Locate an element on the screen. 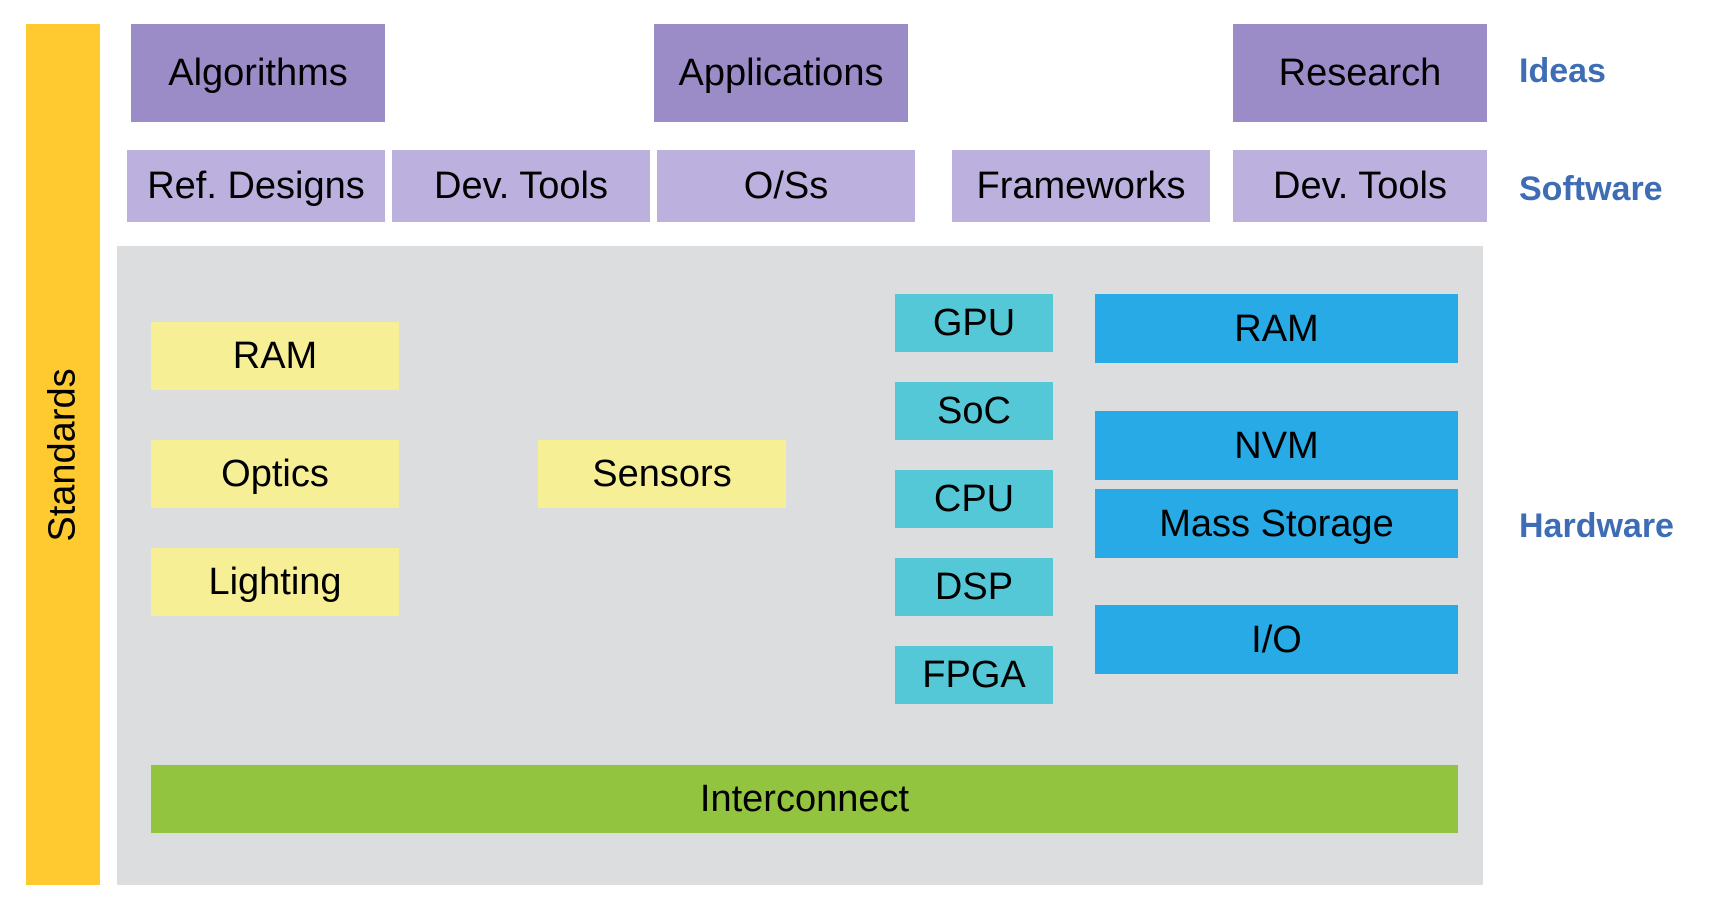 The width and height of the screenshot is (1721, 909). software-label-oss: O/Ss is located at coordinates (786, 186).